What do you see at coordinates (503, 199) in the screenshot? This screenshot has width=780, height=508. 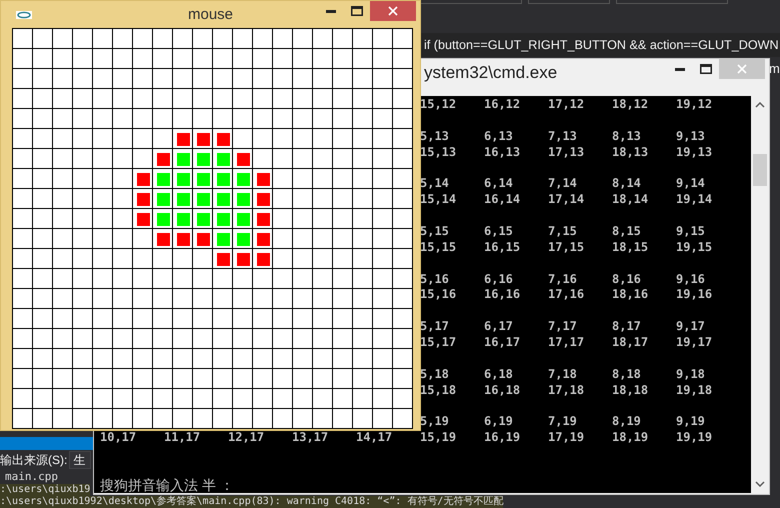 I see `console-text: 16,14` at bounding box center [503, 199].